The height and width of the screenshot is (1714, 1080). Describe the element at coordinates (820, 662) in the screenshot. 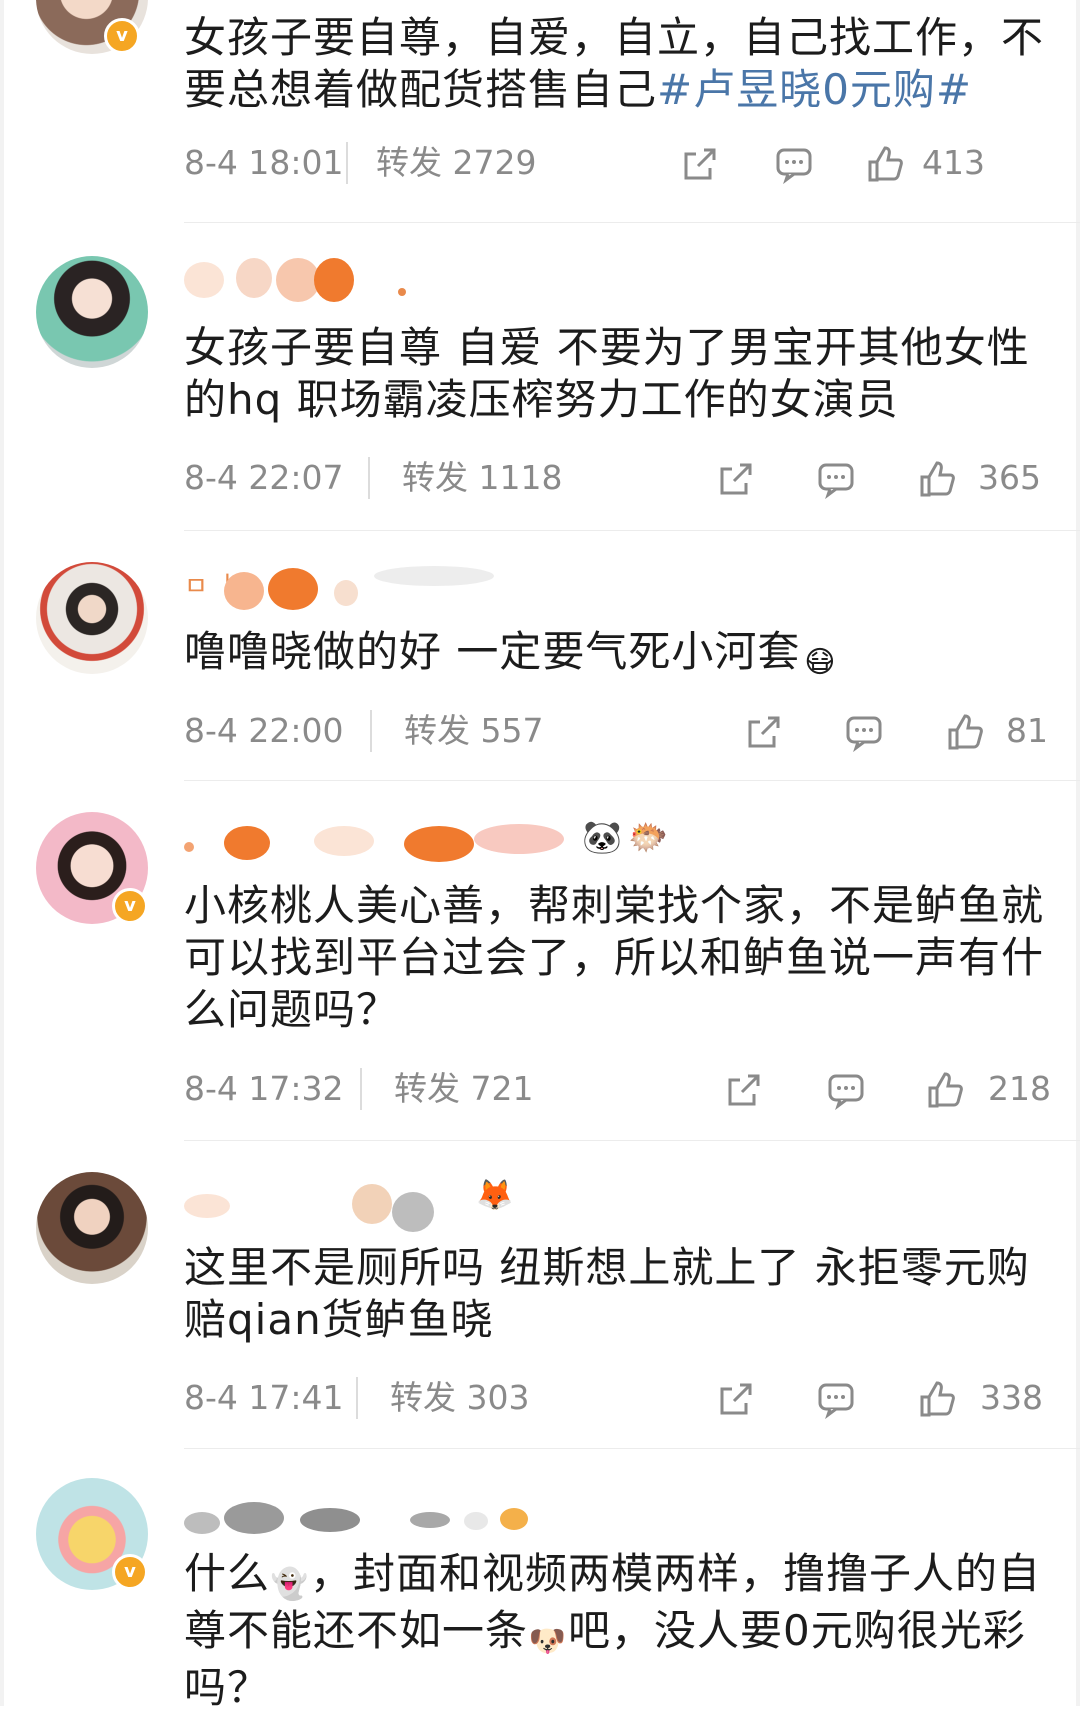

I see `mask-emoji-icon: 😷` at that location.